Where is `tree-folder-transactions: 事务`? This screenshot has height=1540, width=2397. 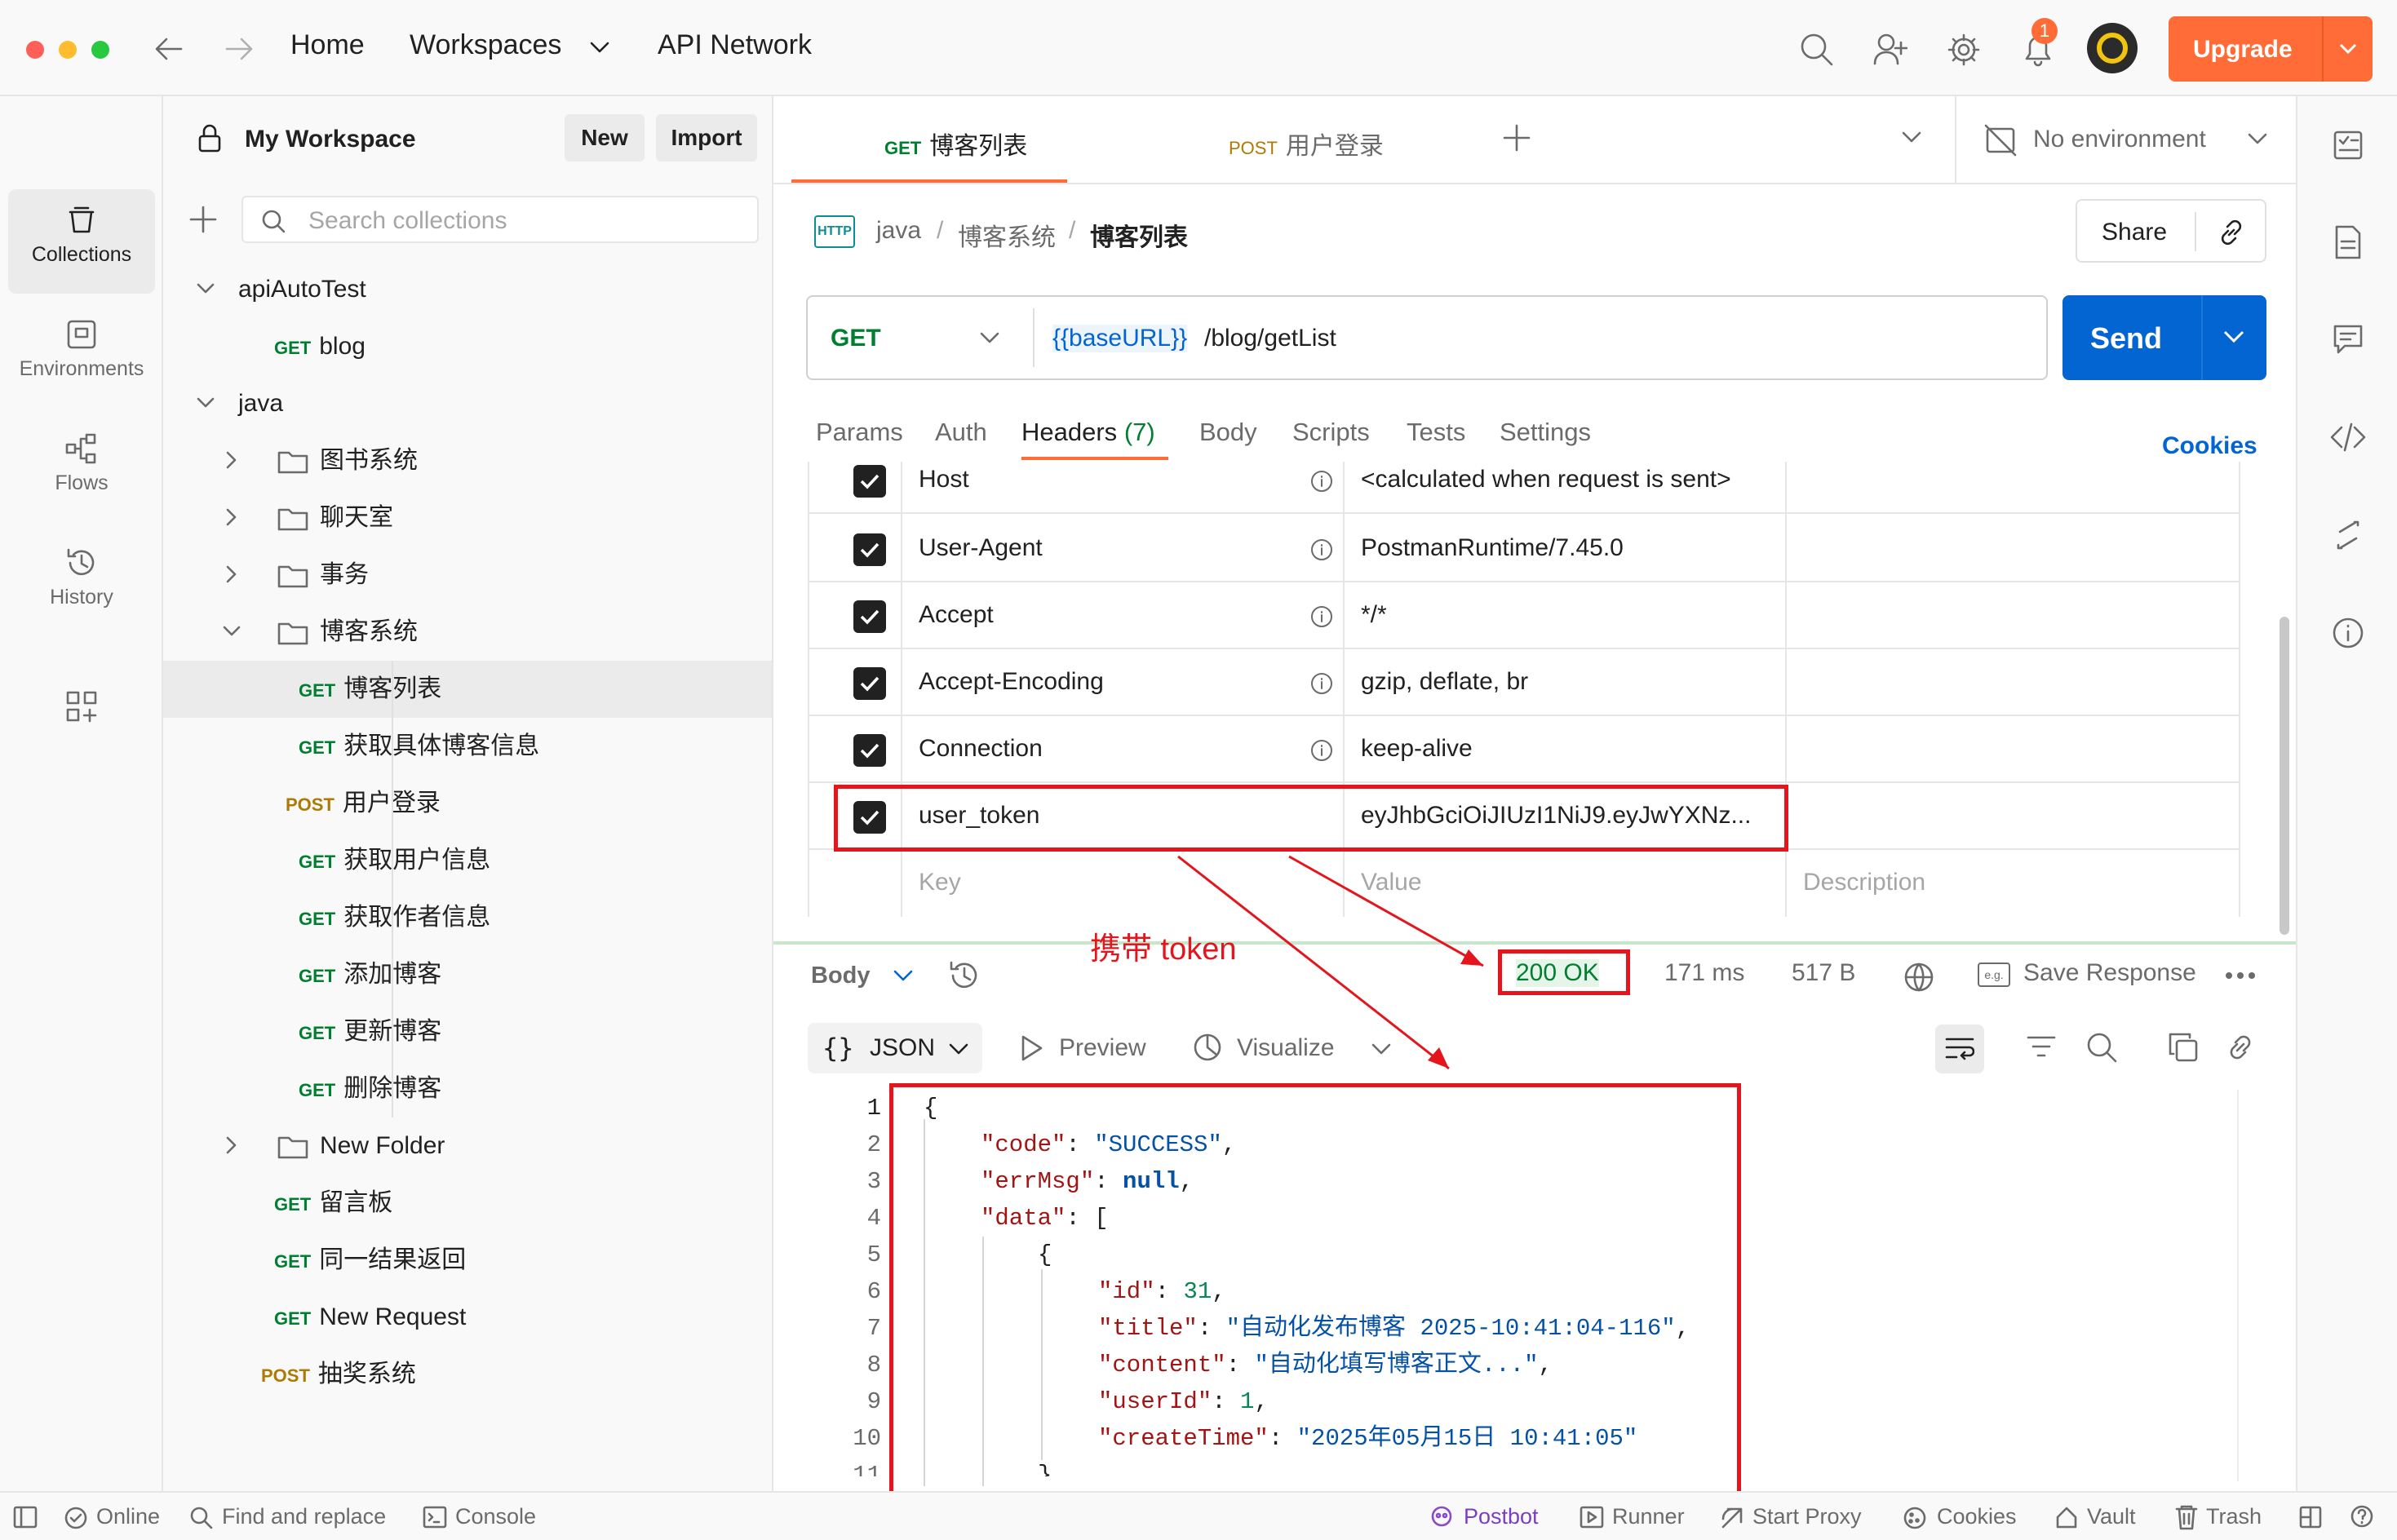 tree-folder-transactions: 事务 is located at coordinates (467, 575).